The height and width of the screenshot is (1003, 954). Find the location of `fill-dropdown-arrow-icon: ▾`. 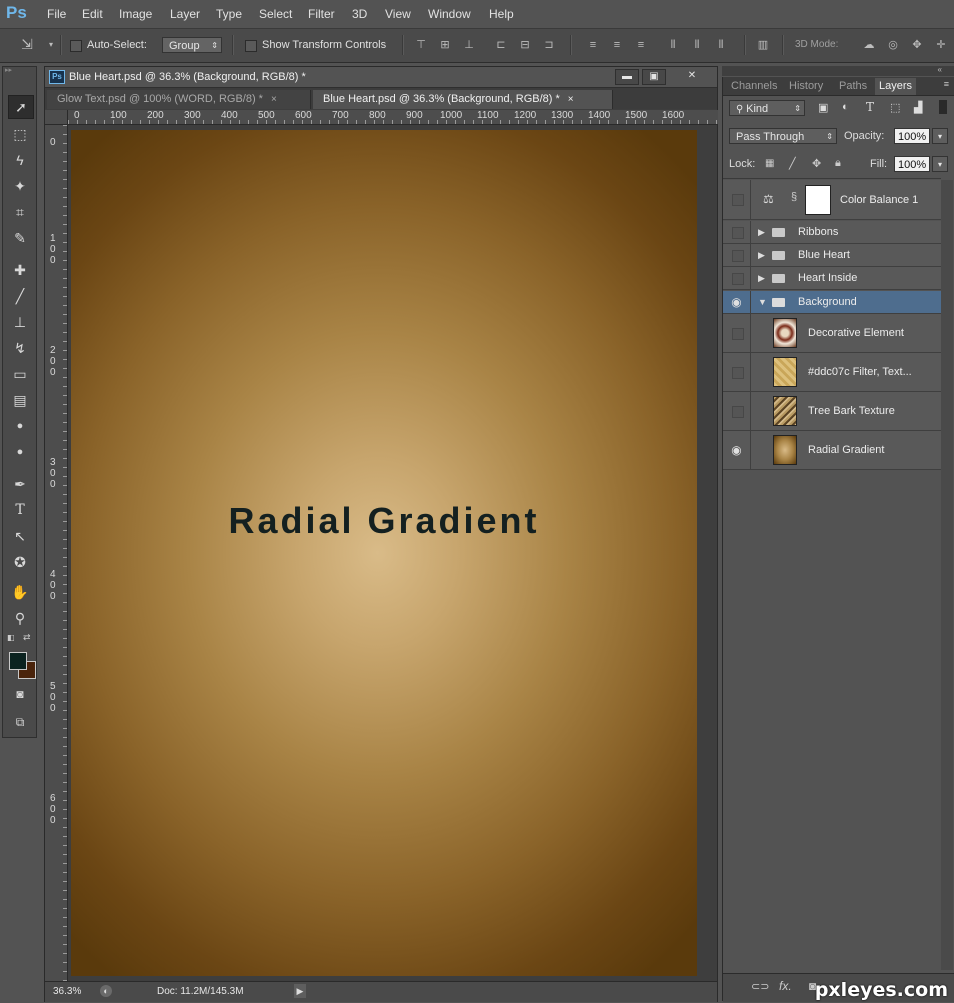

fill-dropdown-arrow-icon: ▾ is located at coordinates (940, 164).